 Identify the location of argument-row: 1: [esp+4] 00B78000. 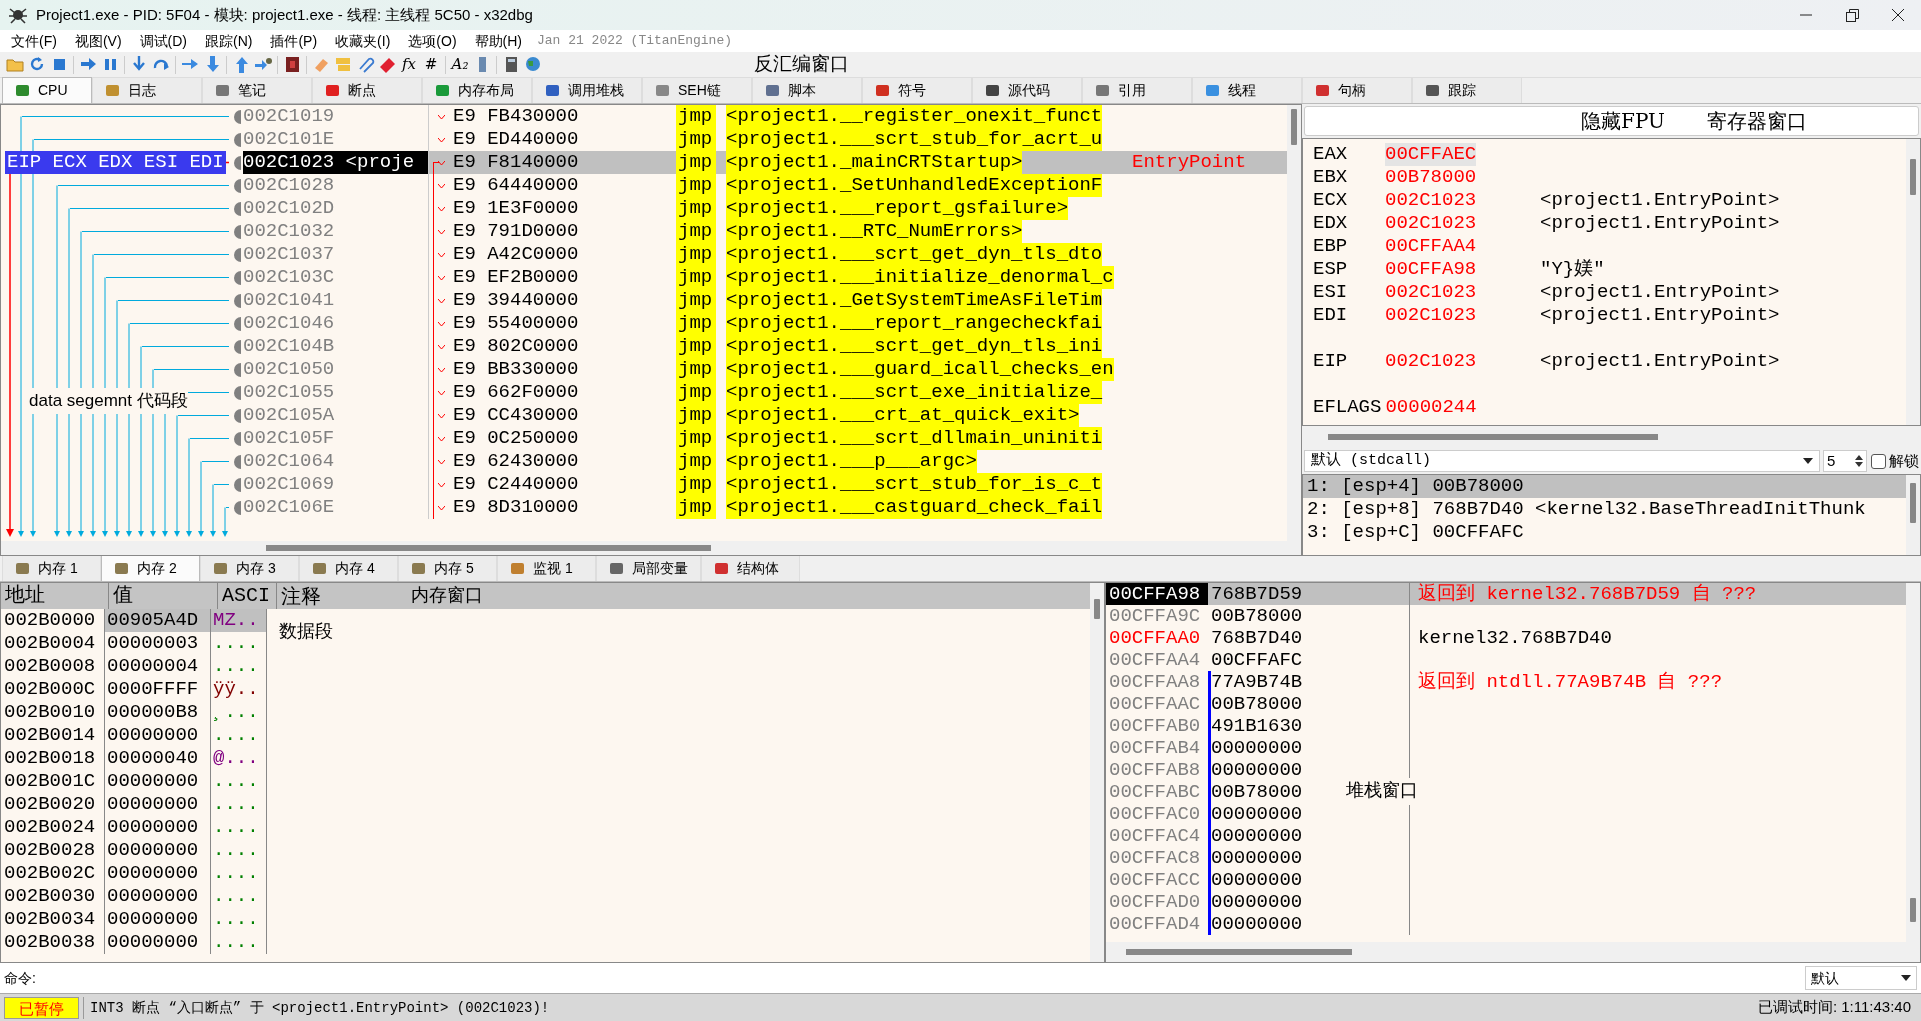
(1604, 486).